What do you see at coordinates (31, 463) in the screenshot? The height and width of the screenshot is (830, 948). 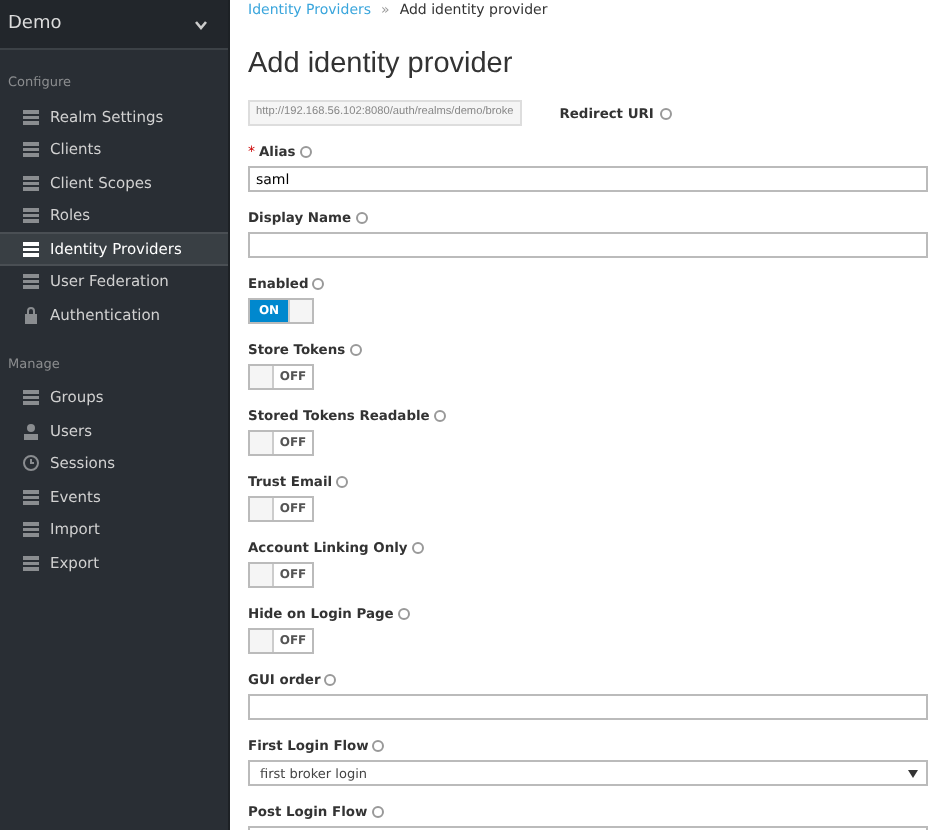 I see `clock-icon` at bounding box center [31, 463].